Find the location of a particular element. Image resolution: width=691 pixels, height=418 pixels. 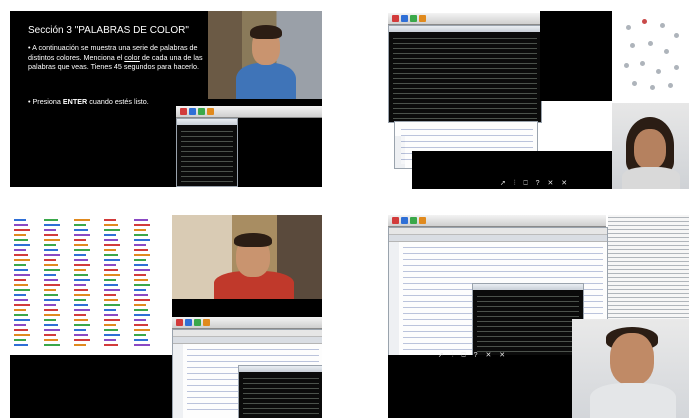

enter-prefix: • Presiona is located at coordinates (45, 101).